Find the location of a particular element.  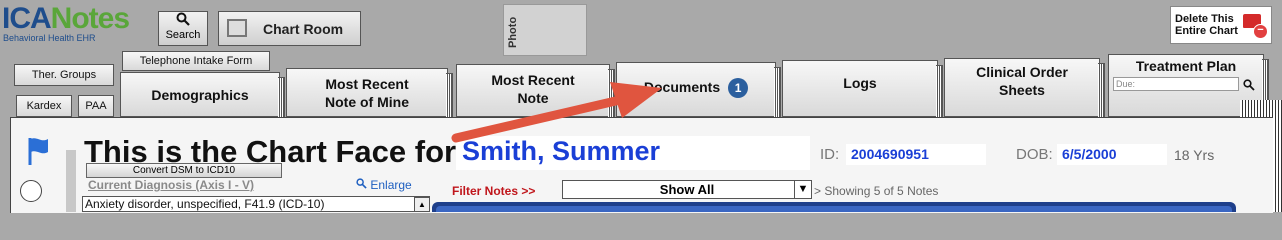

tab-cos-label-1: Clinical Order is located at coordinates (1022, 72).